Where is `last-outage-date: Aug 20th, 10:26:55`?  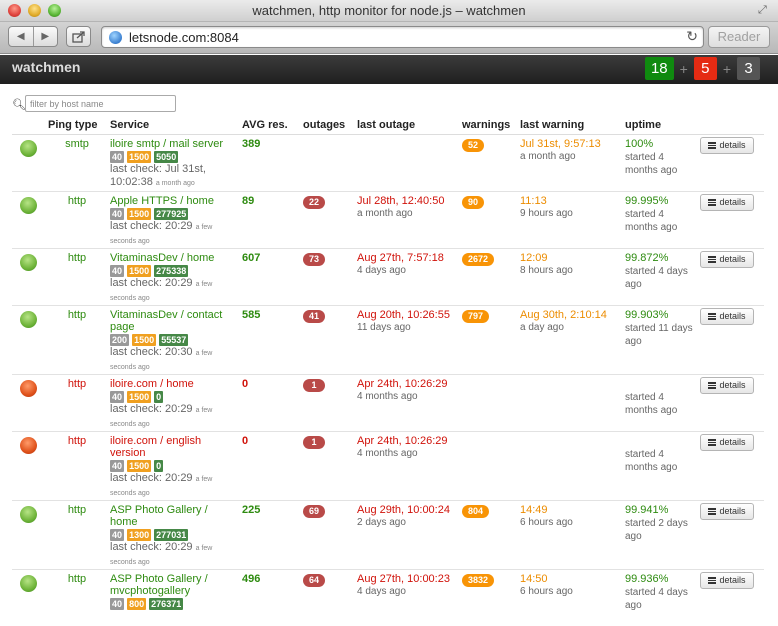
last-outage-date: Aug 20th, 10:26:55 is located at coordinates (403, 314).